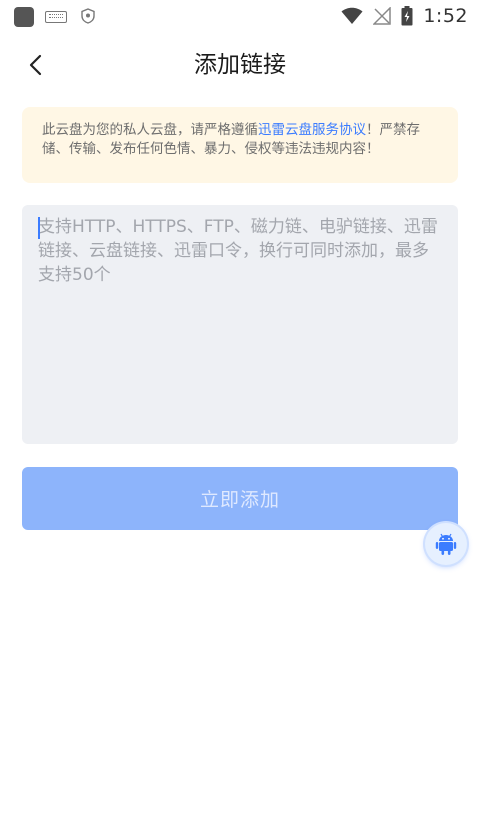 The width and height of the screenshot is (480, 813). What do you see at coordinates (312, 130) in the screenshot?
I see `service-agreement-link: 迅雷云盘服务协议` at bounding box center [312, 130].